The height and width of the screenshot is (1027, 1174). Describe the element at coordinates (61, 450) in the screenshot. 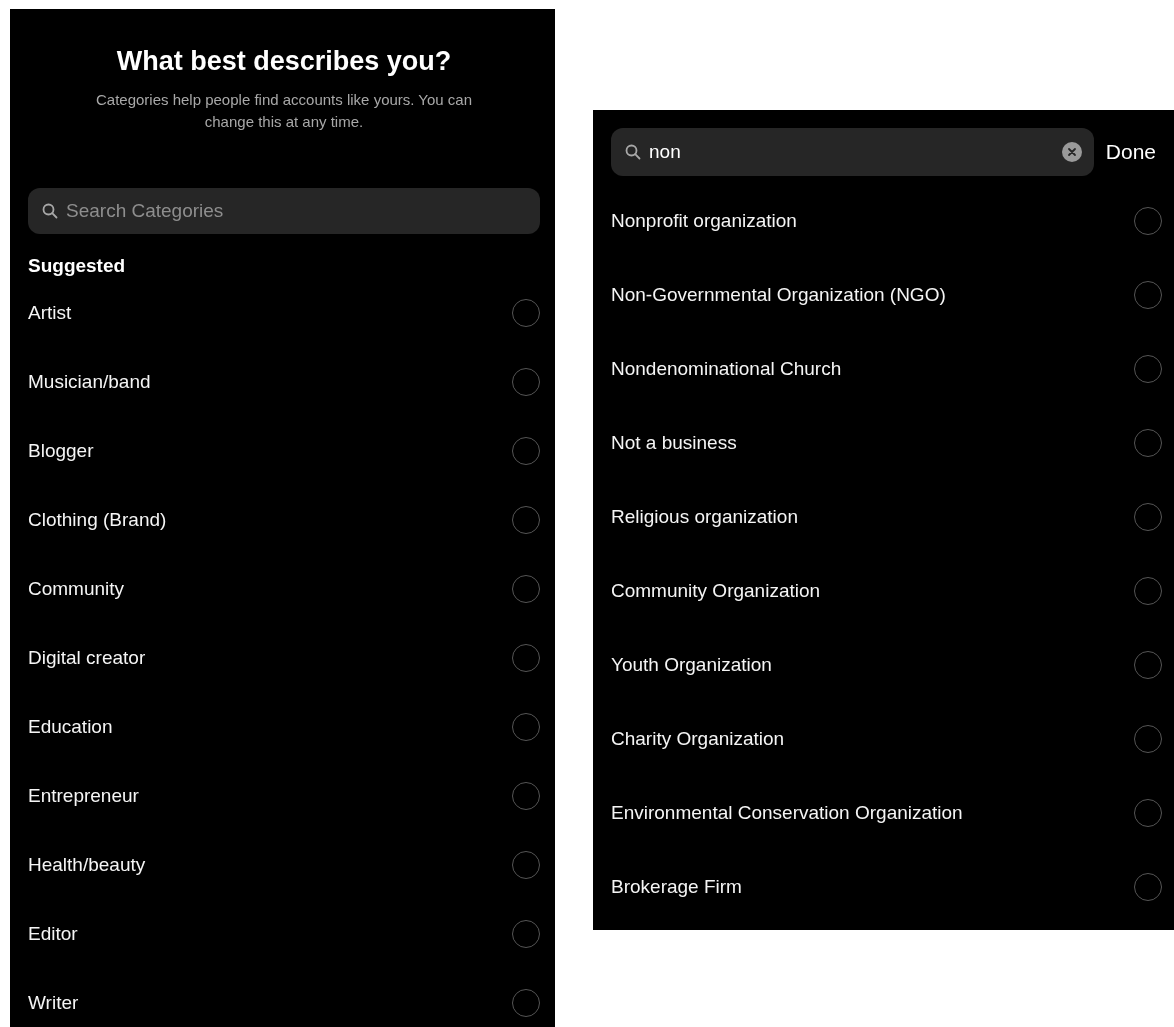

I see `category-label: Blogger` at that location.